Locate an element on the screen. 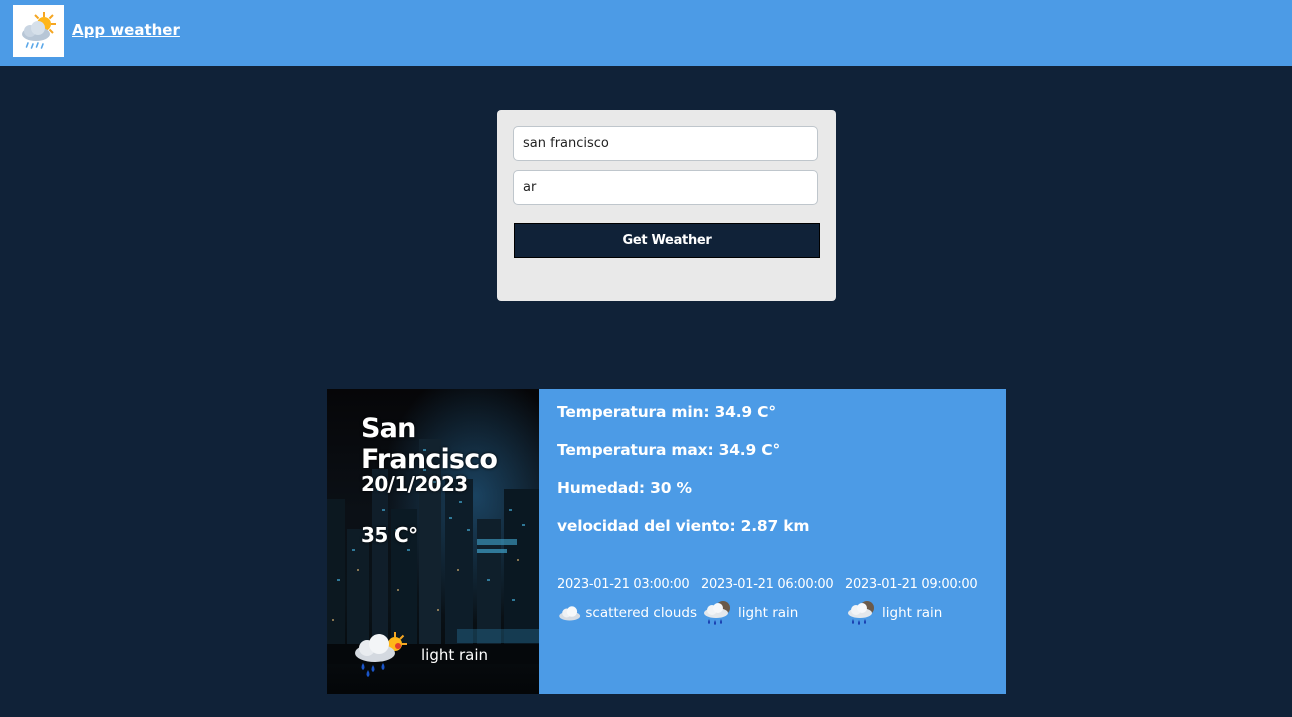 The width and height of the screenshot is (1292, 717). navbar: App weather is located at coordinates (646, 33).